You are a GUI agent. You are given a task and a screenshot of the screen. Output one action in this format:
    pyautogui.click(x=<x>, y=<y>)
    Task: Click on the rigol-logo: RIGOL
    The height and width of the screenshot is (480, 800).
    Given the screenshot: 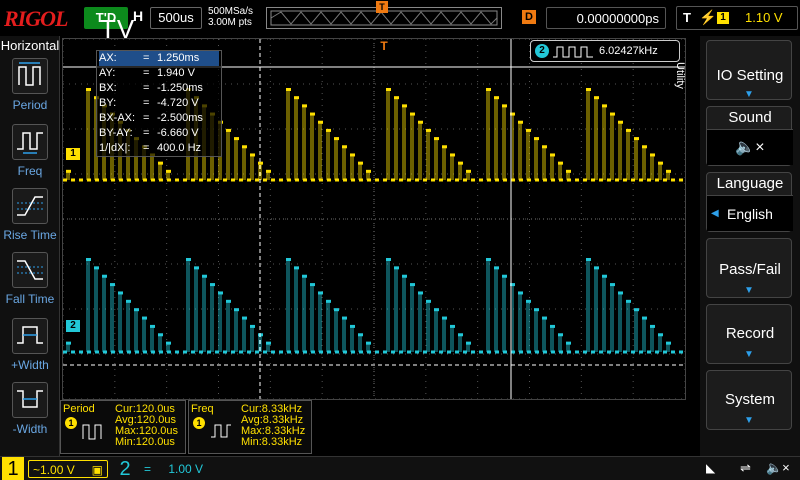 What is the action you would take?
    pyautogui.click(x=36, y=18)
    